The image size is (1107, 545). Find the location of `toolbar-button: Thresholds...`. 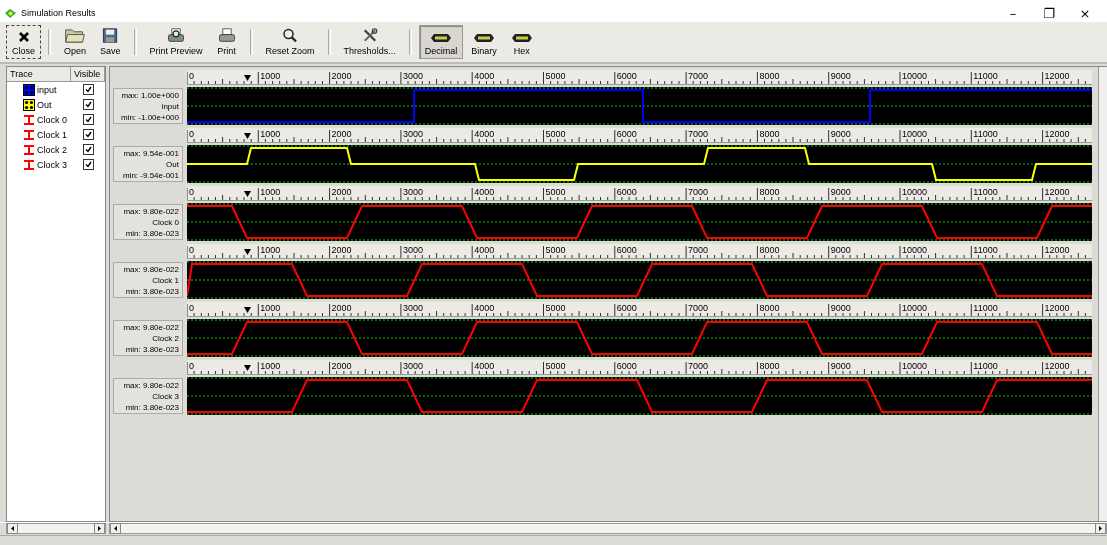

toolbar-button: Thresholds... is located at coordinates (369, 42).